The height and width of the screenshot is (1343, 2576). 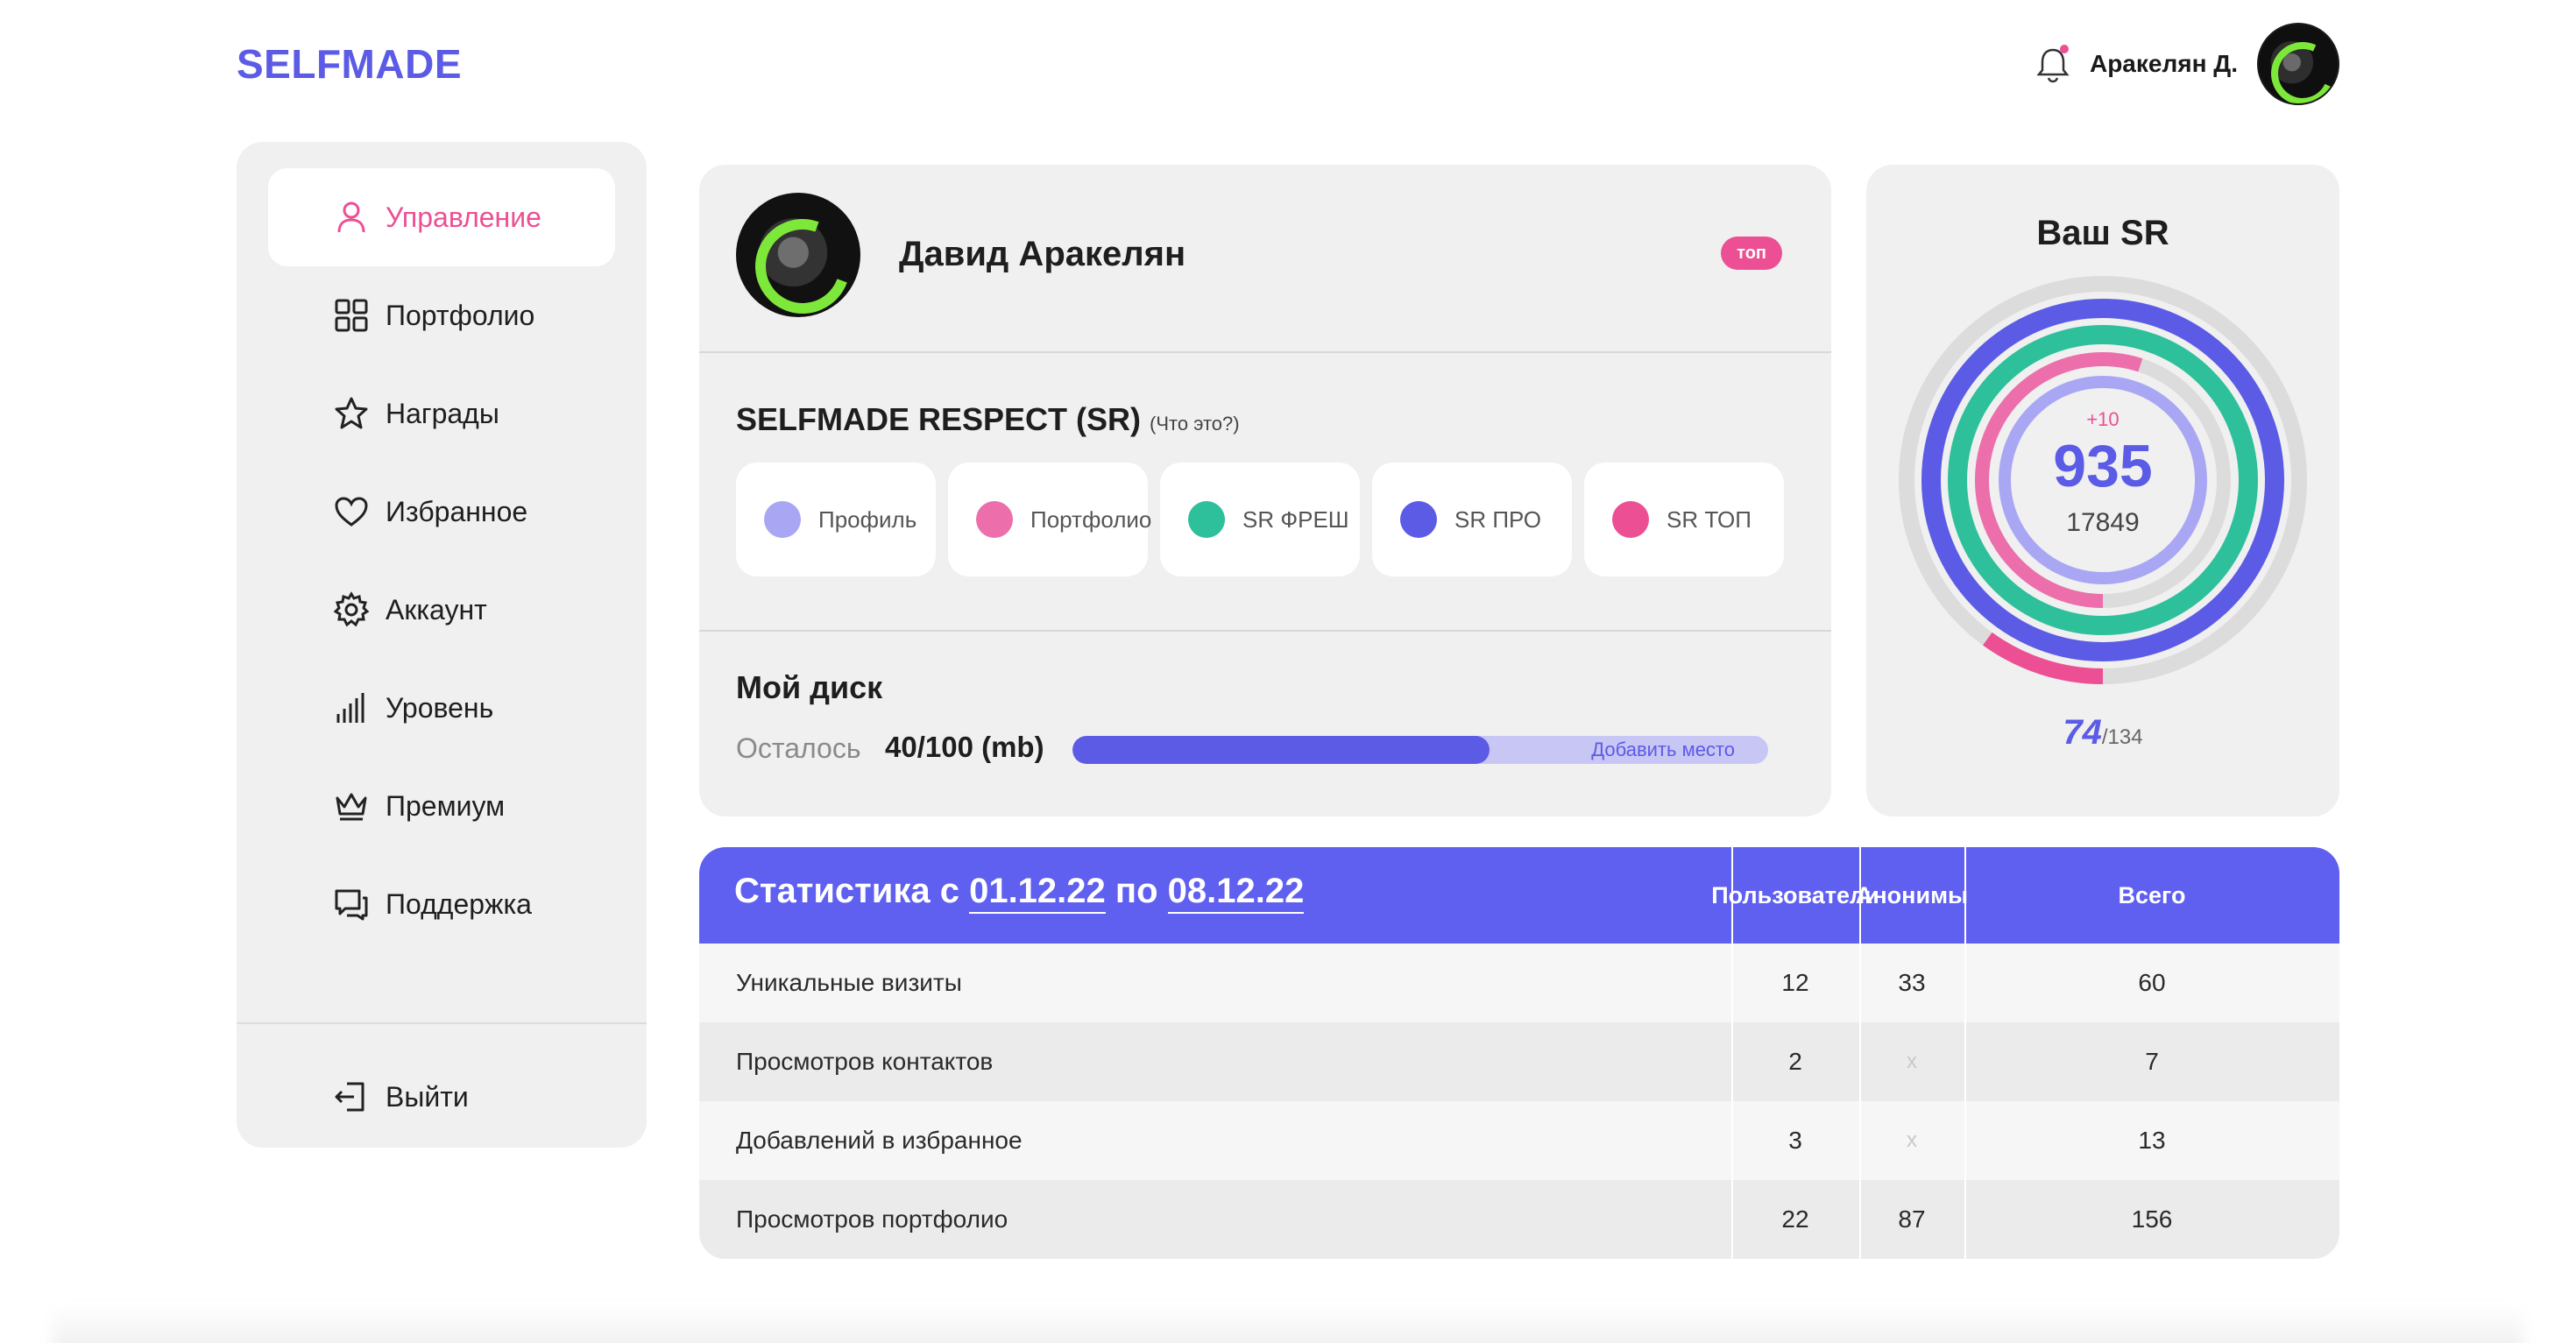 I want to click on table-row: Уникальные визиты 12 33 60, so click(x=1519, y=983).